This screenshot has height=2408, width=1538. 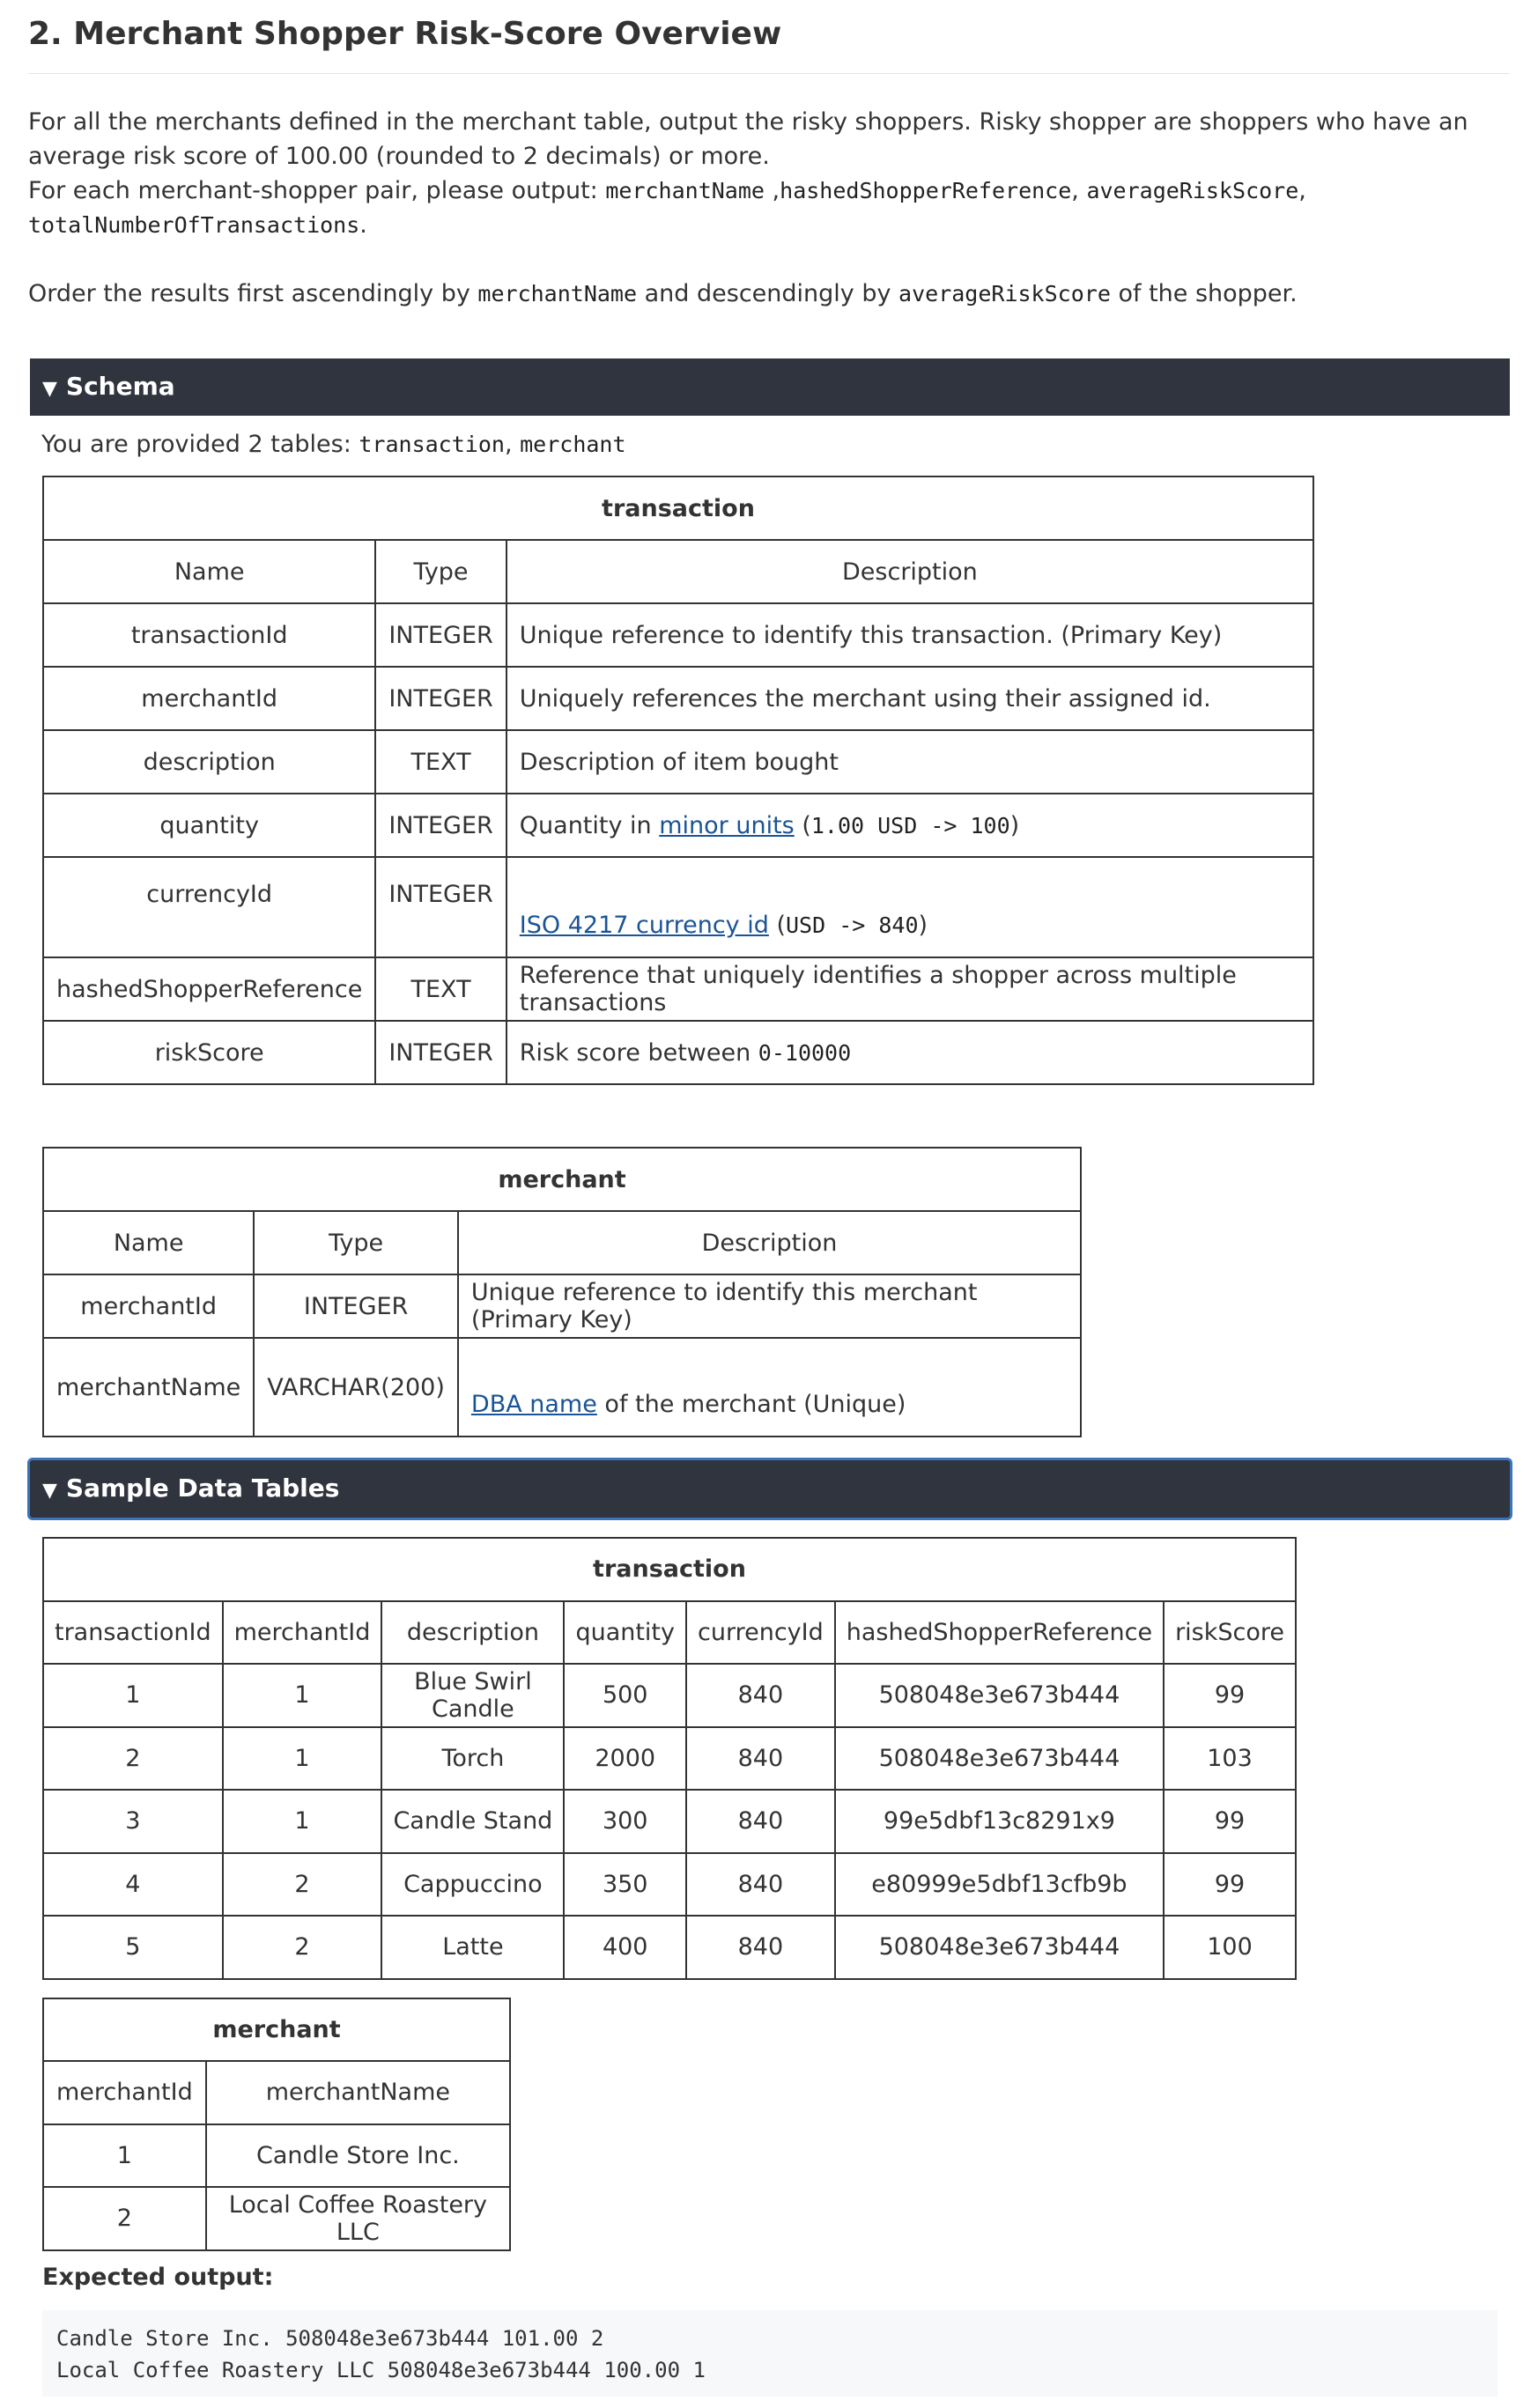 I want to click on table-header-row: Name Type Description, so click(x=678, y=571).